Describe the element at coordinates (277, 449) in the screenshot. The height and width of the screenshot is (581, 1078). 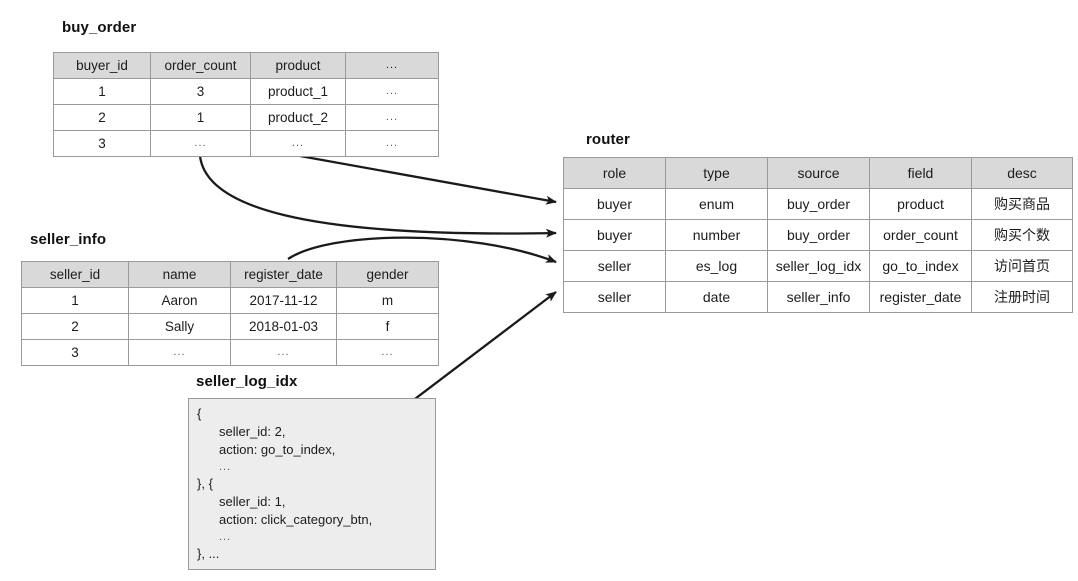
I see `code-line: action: go_to_index,` at that location.